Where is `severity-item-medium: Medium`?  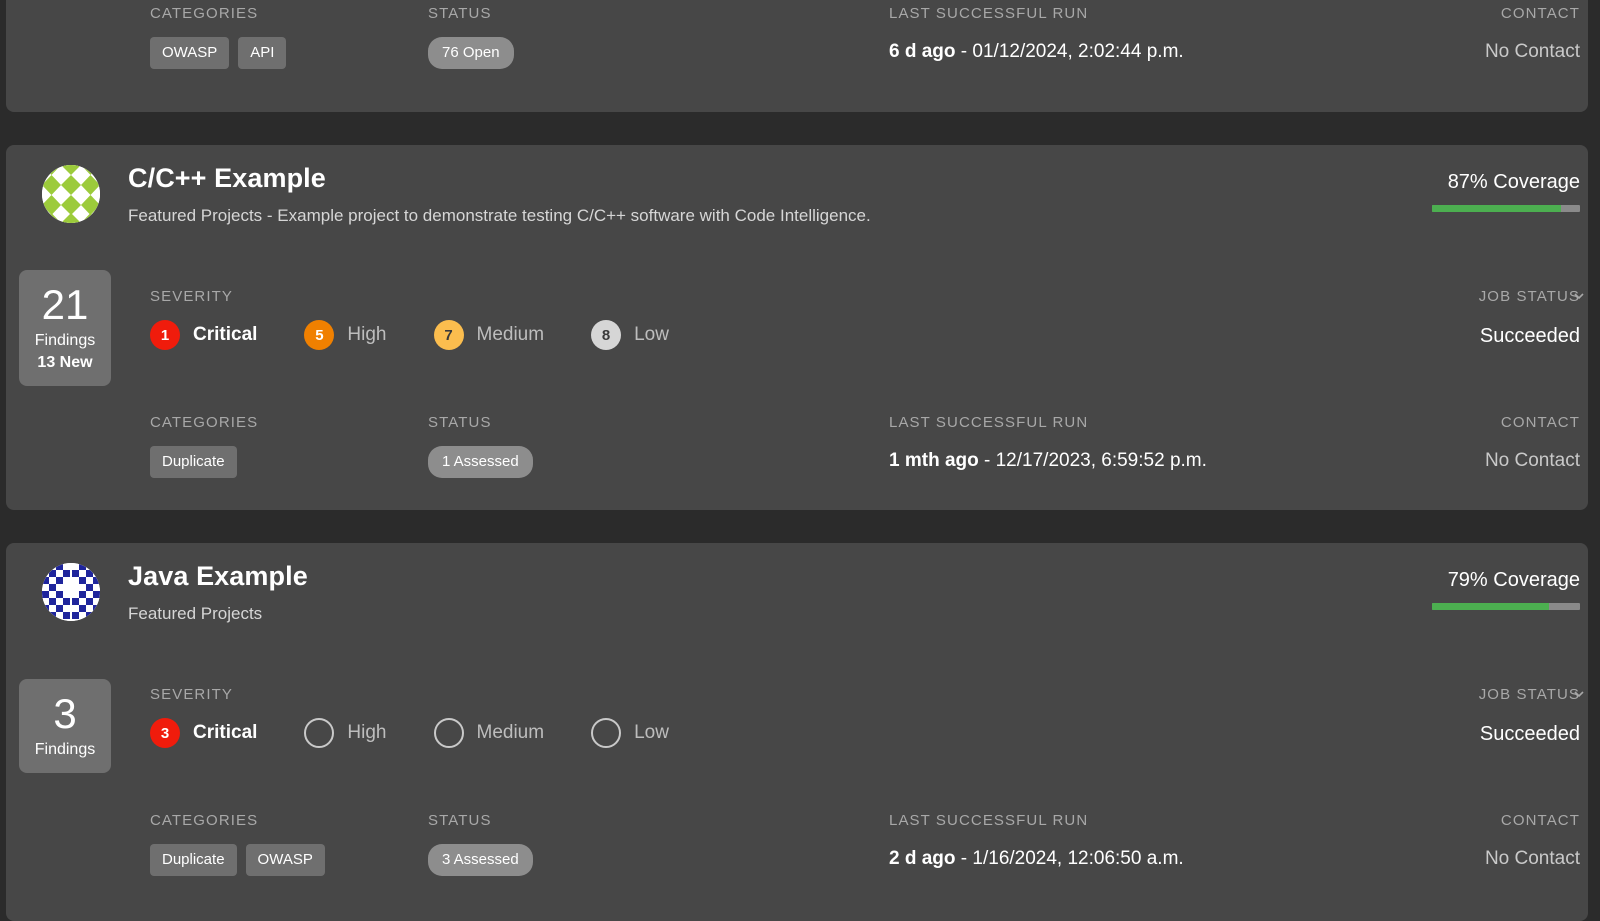
severity-item-medium: Medium is located at coordinates (489, 733).